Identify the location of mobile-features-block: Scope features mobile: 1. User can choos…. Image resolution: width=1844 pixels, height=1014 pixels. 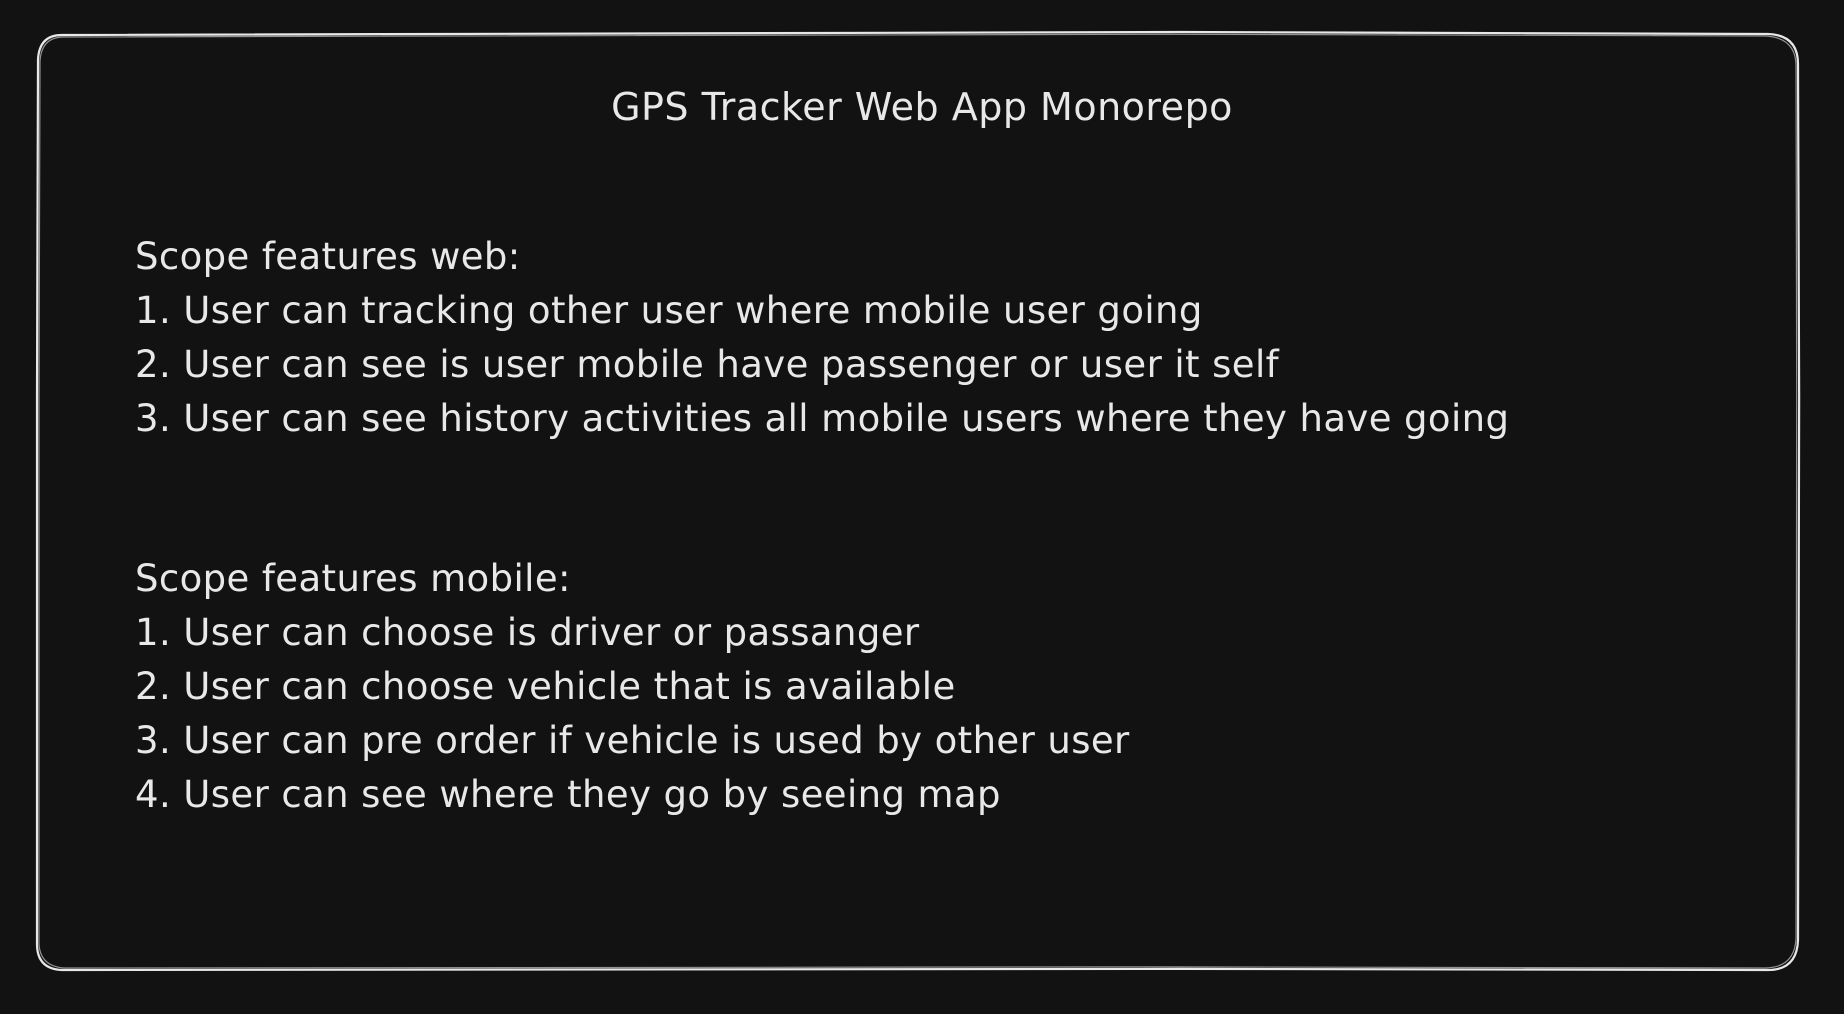
(632, 687).